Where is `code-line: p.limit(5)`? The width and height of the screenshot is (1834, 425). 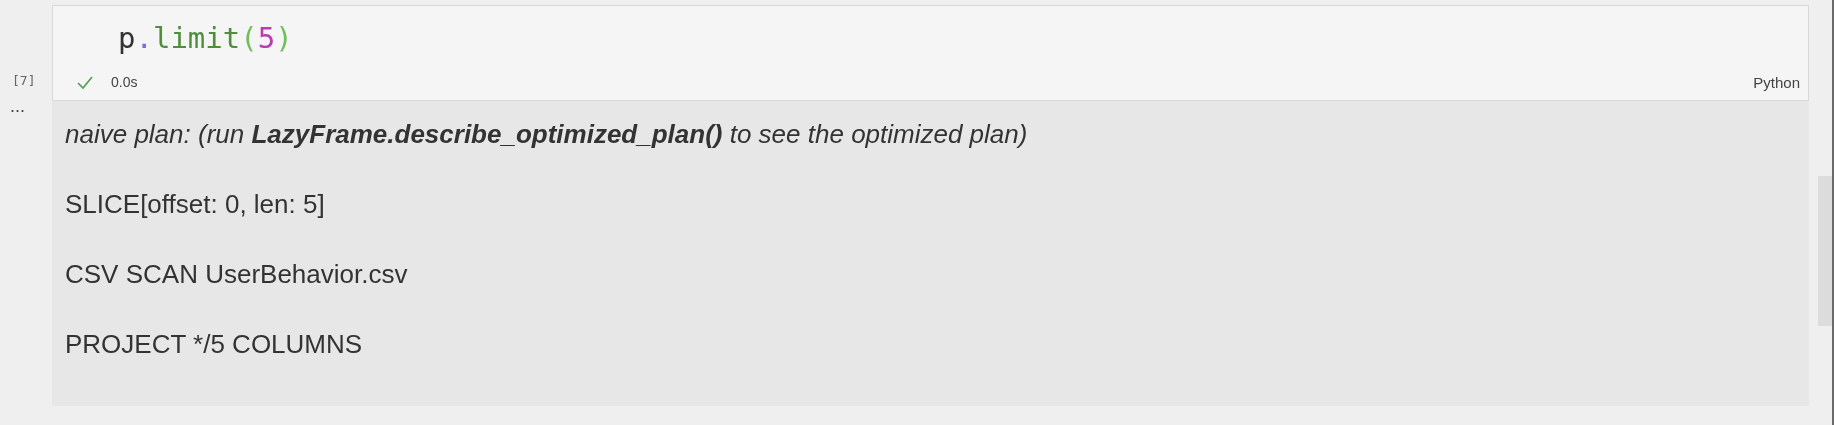
code-line: p.limit(5) is located at coordinates (205, 38).